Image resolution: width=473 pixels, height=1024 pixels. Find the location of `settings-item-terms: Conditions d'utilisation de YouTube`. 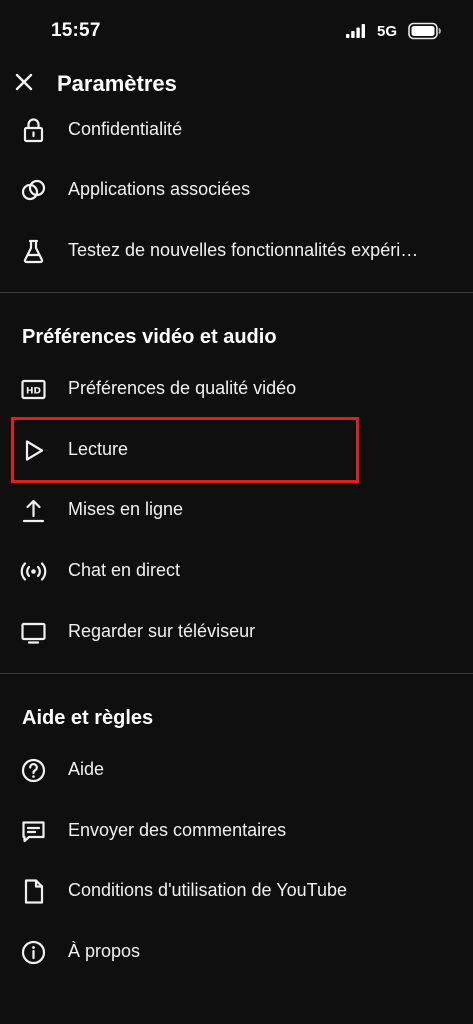

settings-item-terms: Conditions d'utilisation de YouTube is located at coordinates (236, 891).